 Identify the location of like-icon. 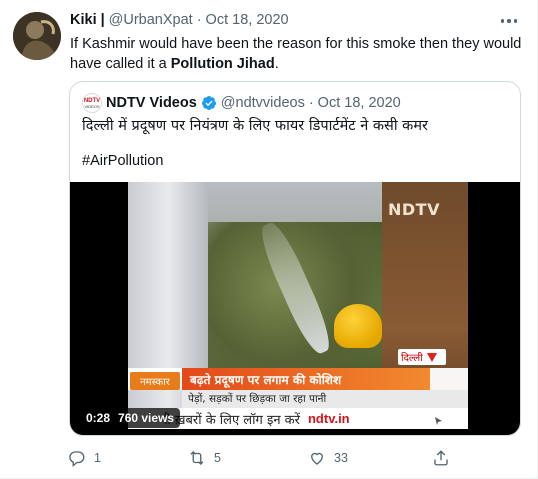
(317, 458).